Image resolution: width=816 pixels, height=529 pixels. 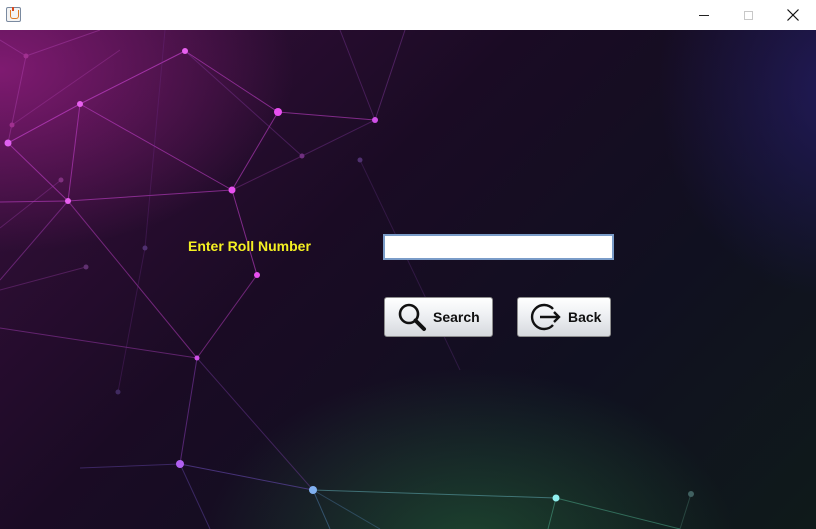 What do you see at coordinates (13, 14) in the screenshot?
I see `java-cup-icon` at bounding box center [13, 14].